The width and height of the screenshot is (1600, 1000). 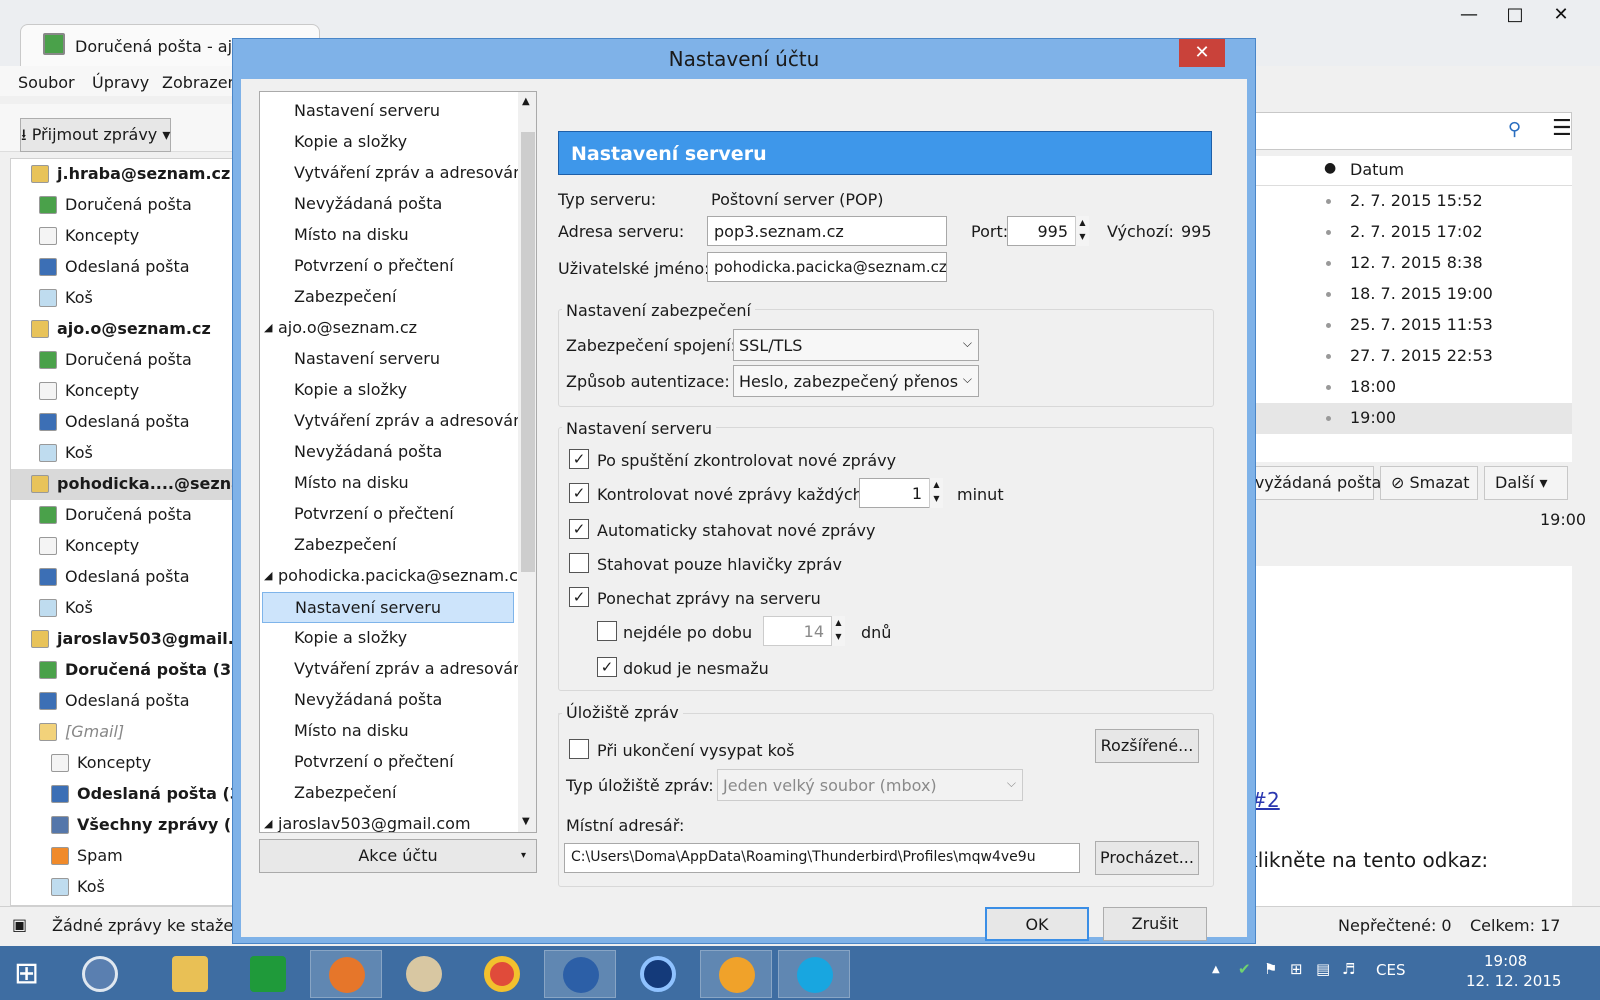 What do you see at coordinates (1037, 924) in the screenshot?
I see `ok-button: OK` at bounding box center [1037, 924].